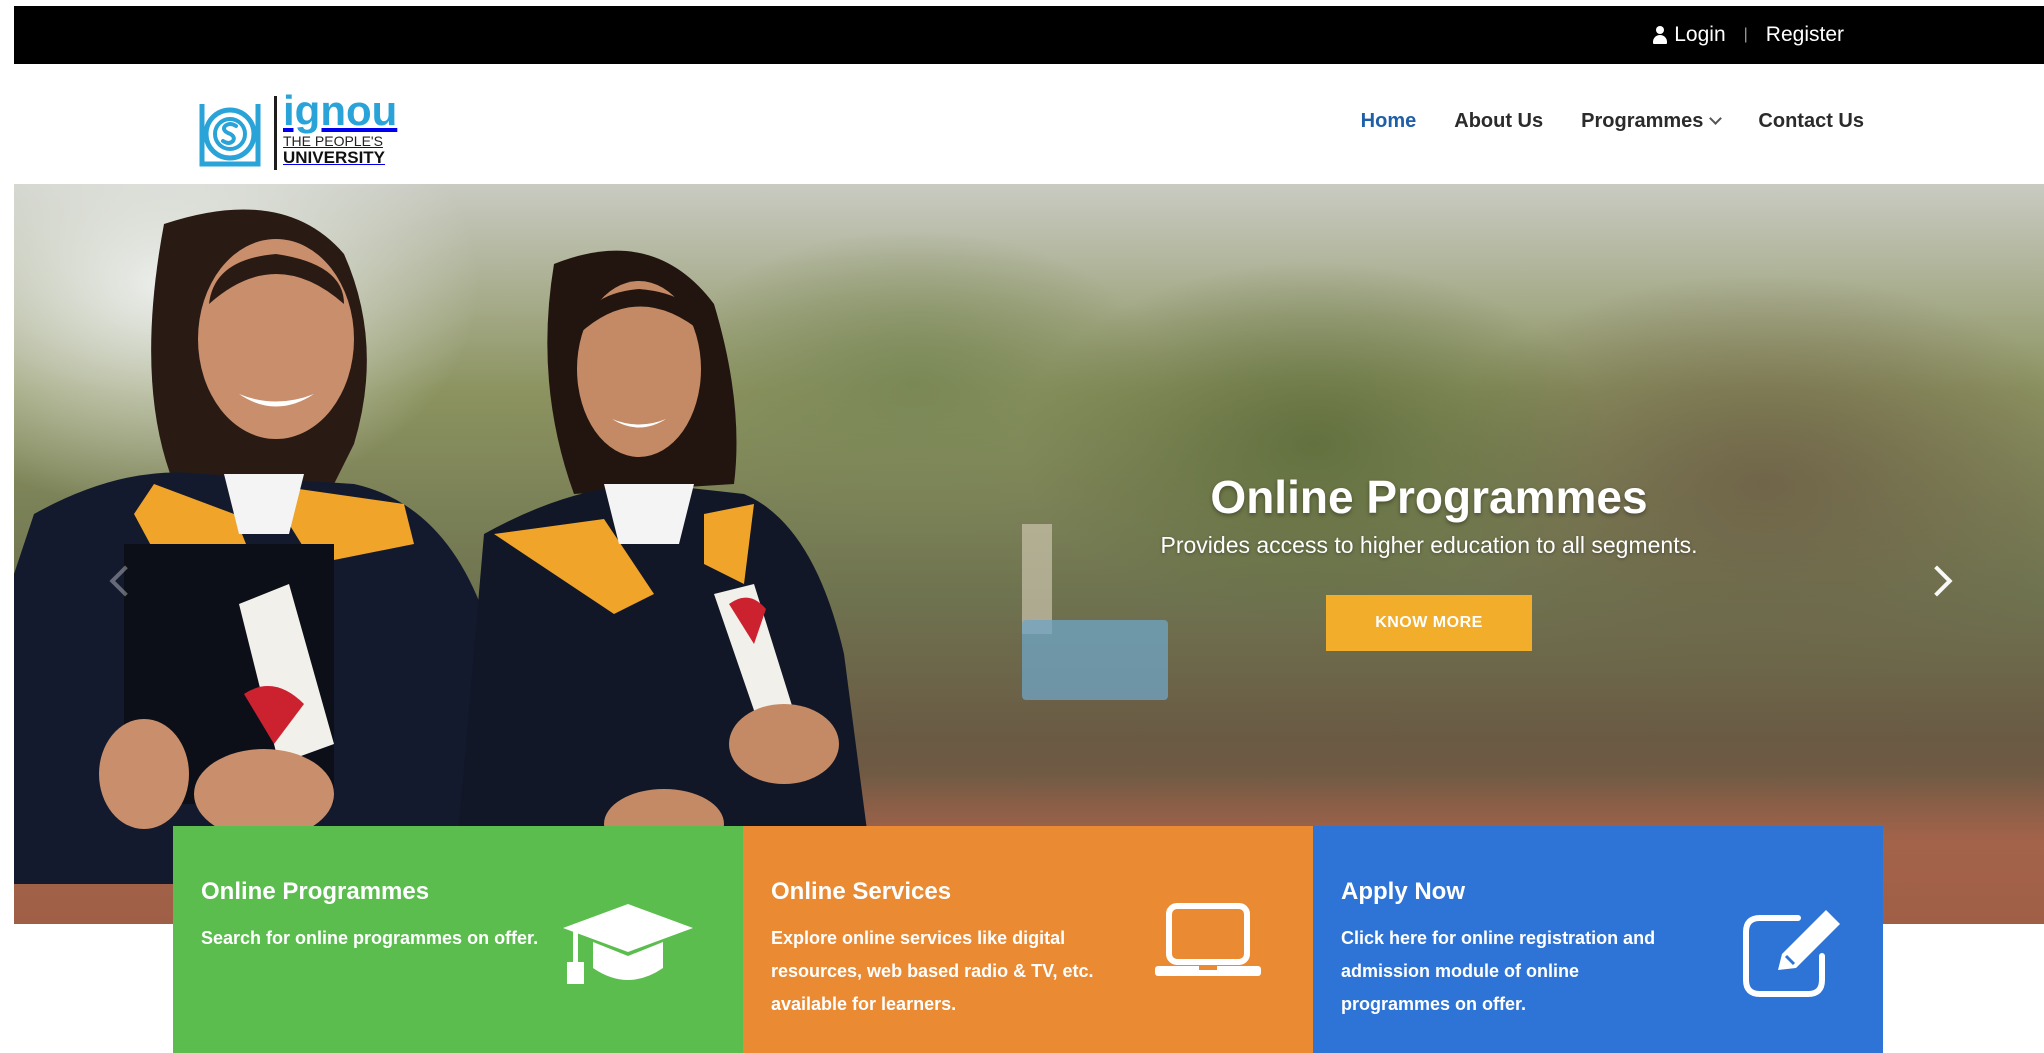 This screenshot has width=2044, height=1053. I want to click on nav-item-home: Home, so click(1389, 121).